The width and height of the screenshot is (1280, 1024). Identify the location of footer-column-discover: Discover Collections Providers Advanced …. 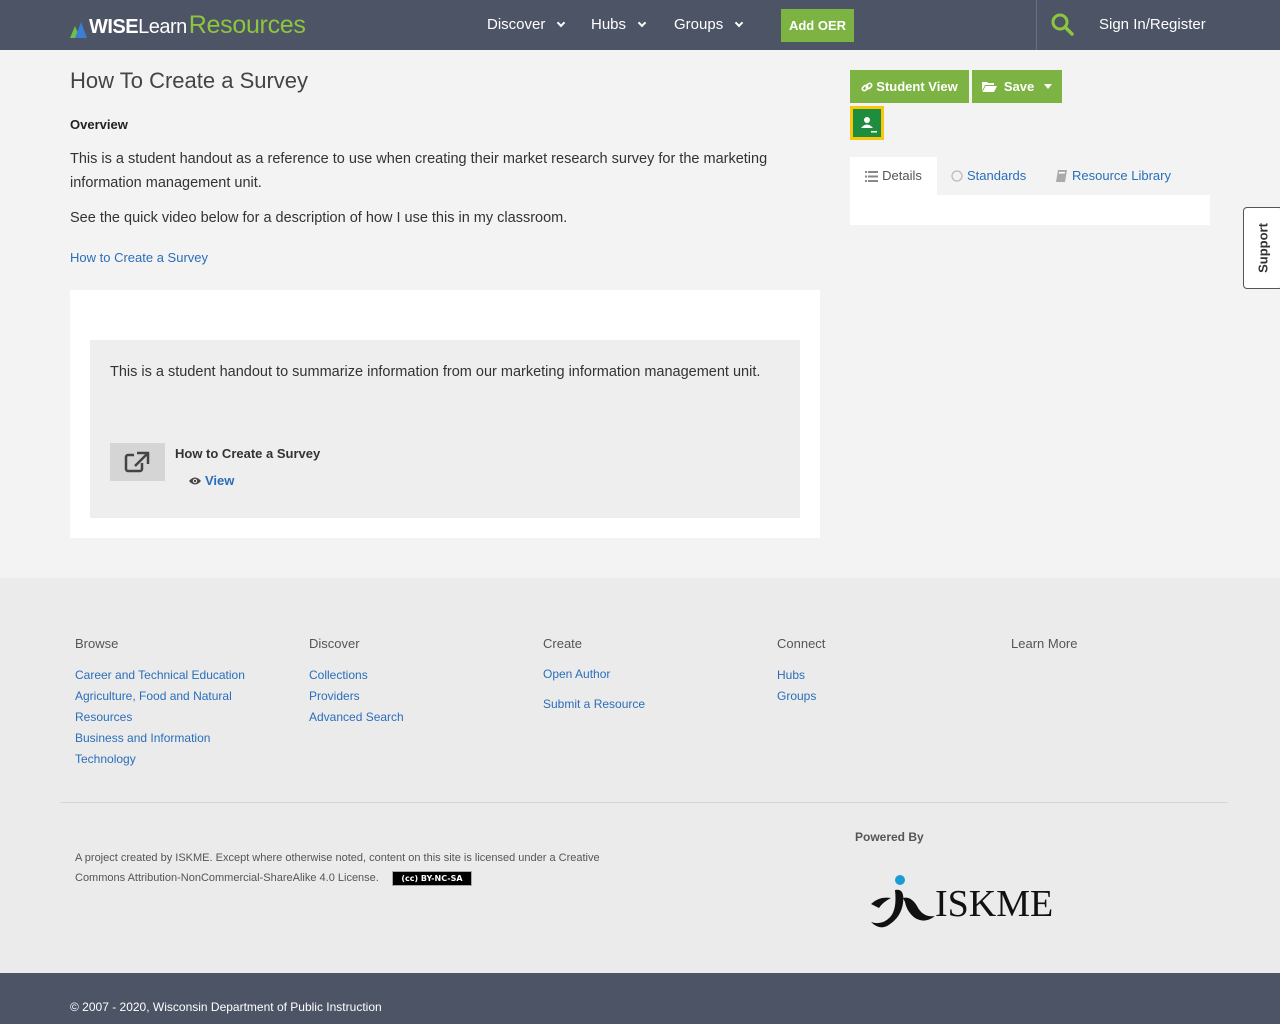
(409, 682).